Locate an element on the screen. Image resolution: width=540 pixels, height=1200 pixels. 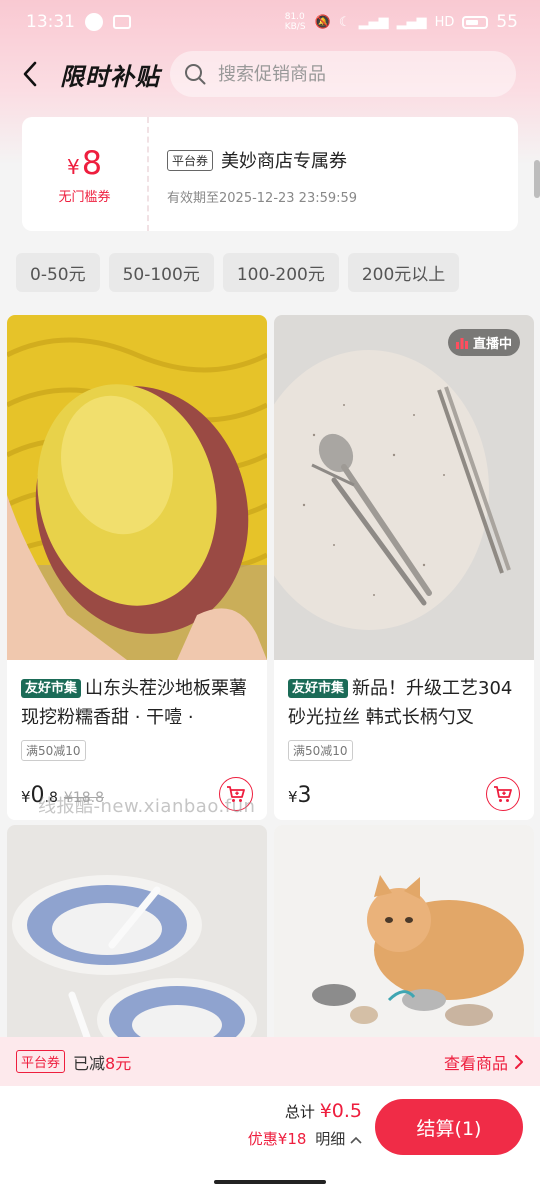
chevron-up-icon is located at coordinates (356, 1140).